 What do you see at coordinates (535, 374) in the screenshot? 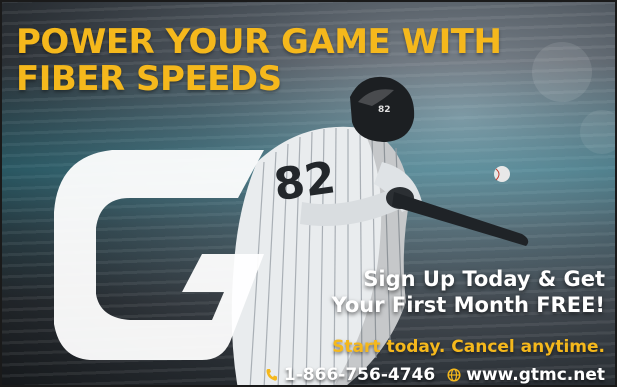
I see `website-link: www.gtmc.net` at bounding box center [535, 374].